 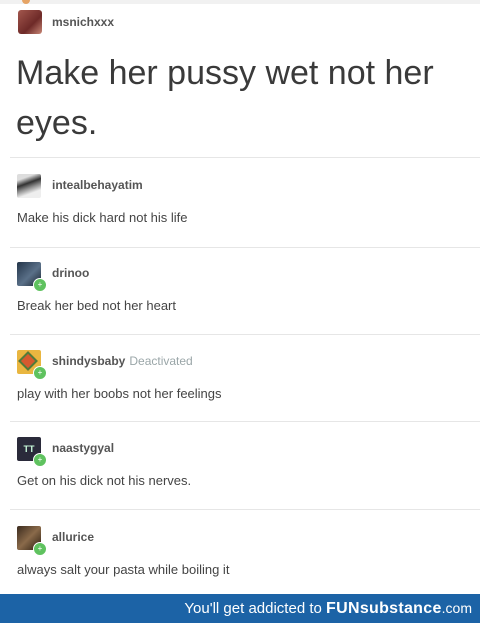 I want to click on banner-domain: .com, so click(x=456, y=608).